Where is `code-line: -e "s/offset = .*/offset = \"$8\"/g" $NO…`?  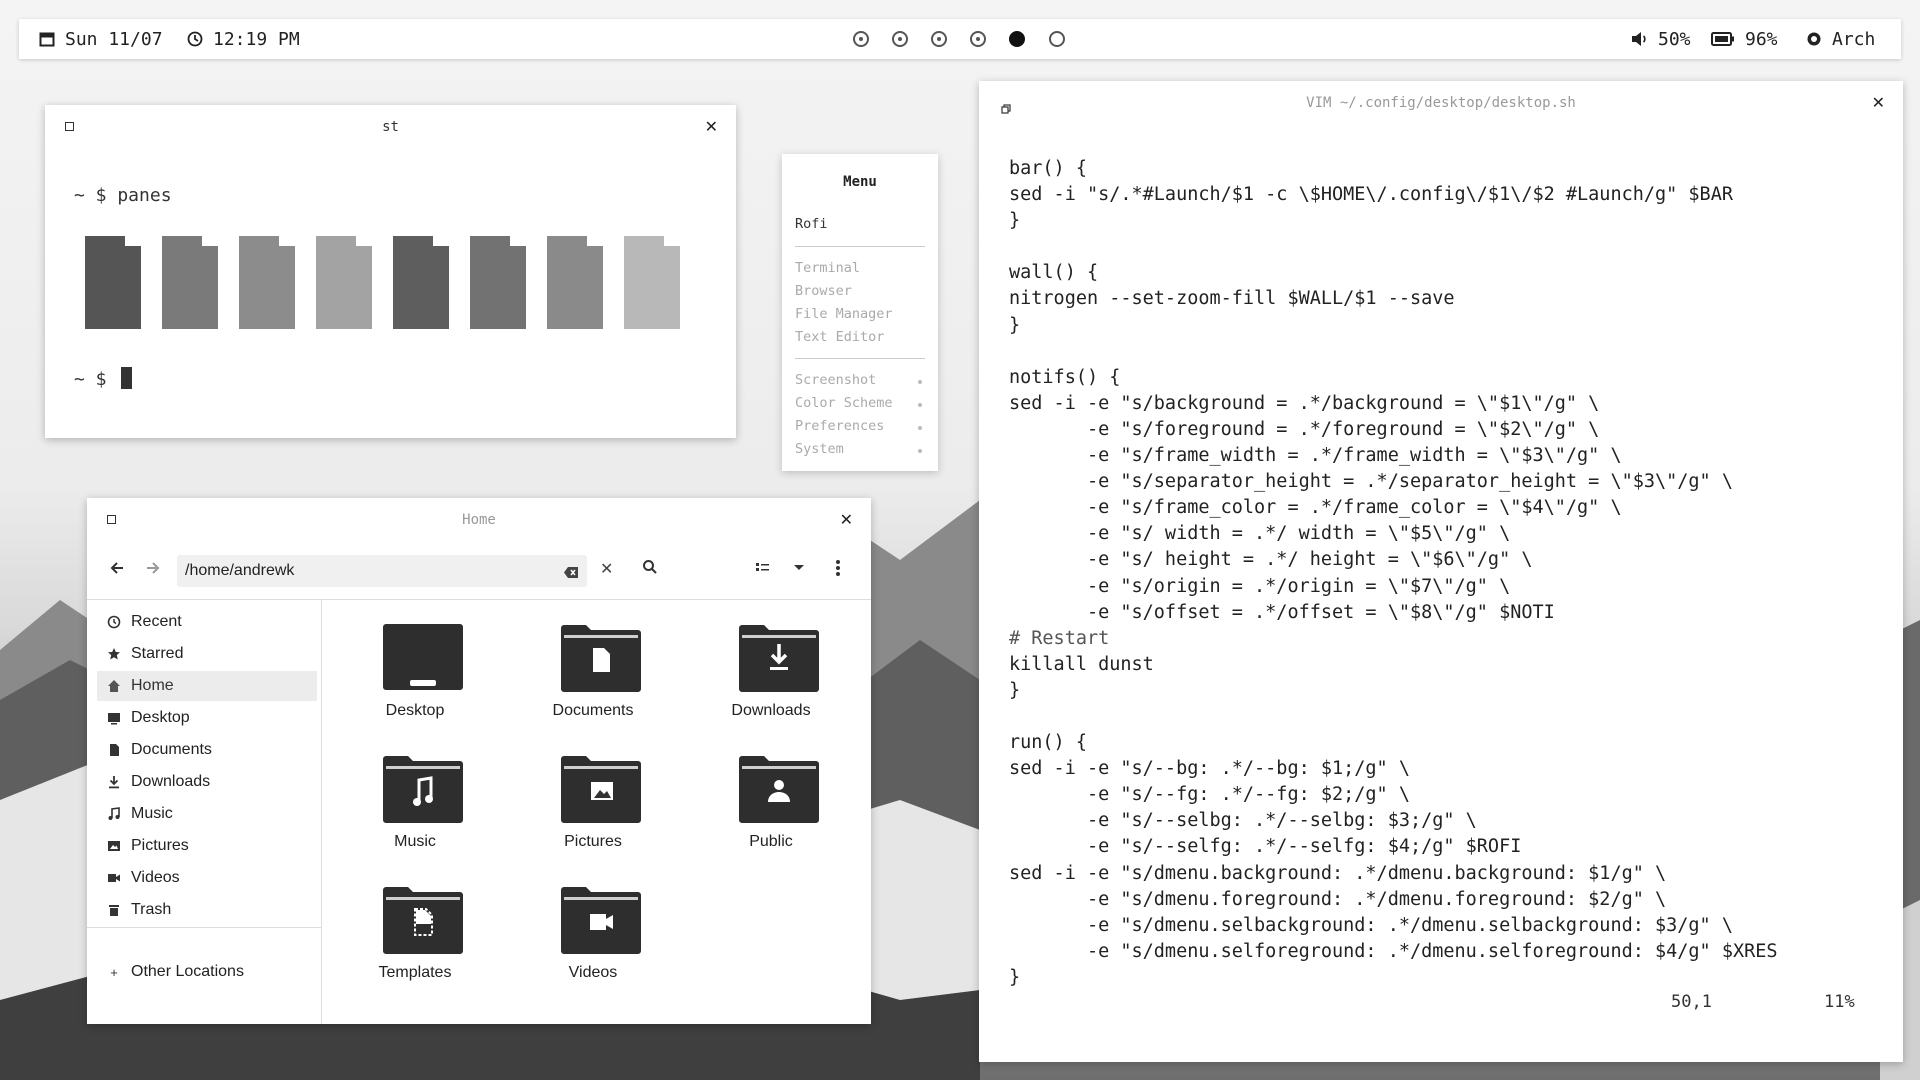 code-line: -e "s/offset = .*/offset = \"$8\"/g" $NO… is located at coordinates (1282, 612).